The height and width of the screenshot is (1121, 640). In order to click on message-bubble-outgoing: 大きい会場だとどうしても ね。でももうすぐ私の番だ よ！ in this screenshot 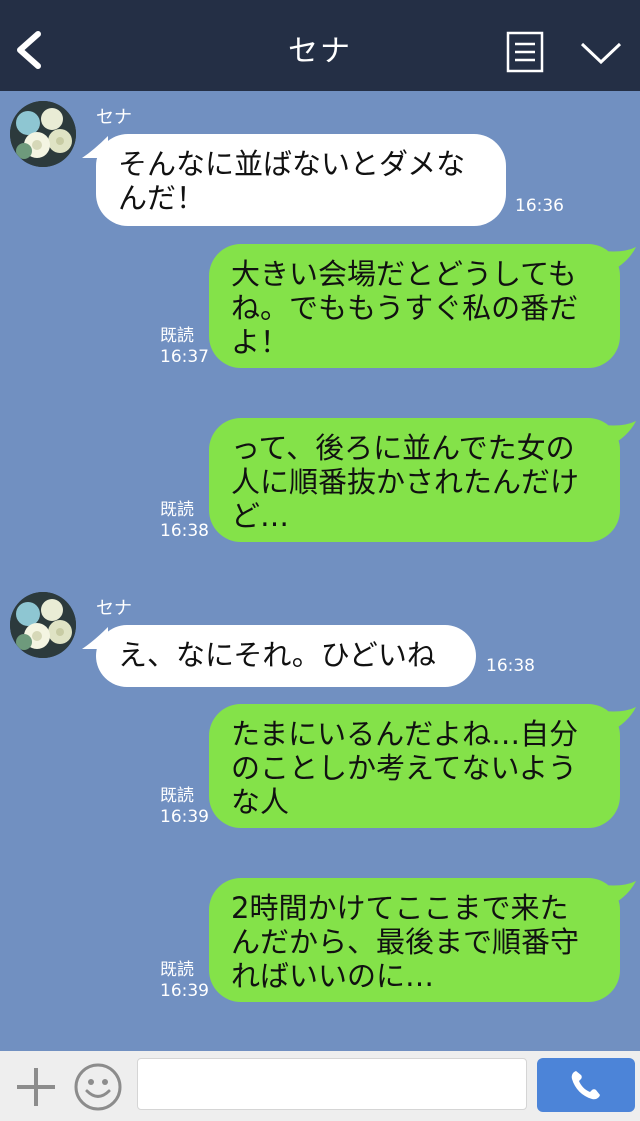, I will do `click(414, 306)`.